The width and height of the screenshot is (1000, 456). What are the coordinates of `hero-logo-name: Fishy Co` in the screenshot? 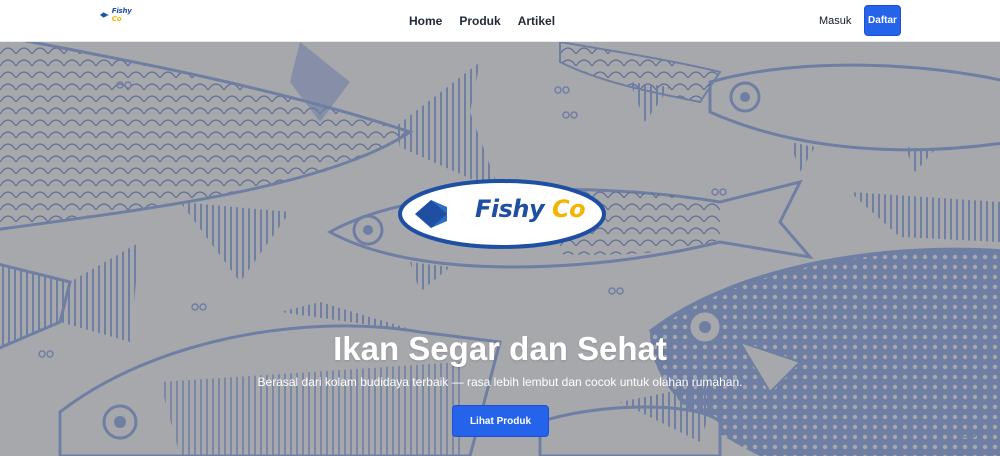 It's located at (530, 209).